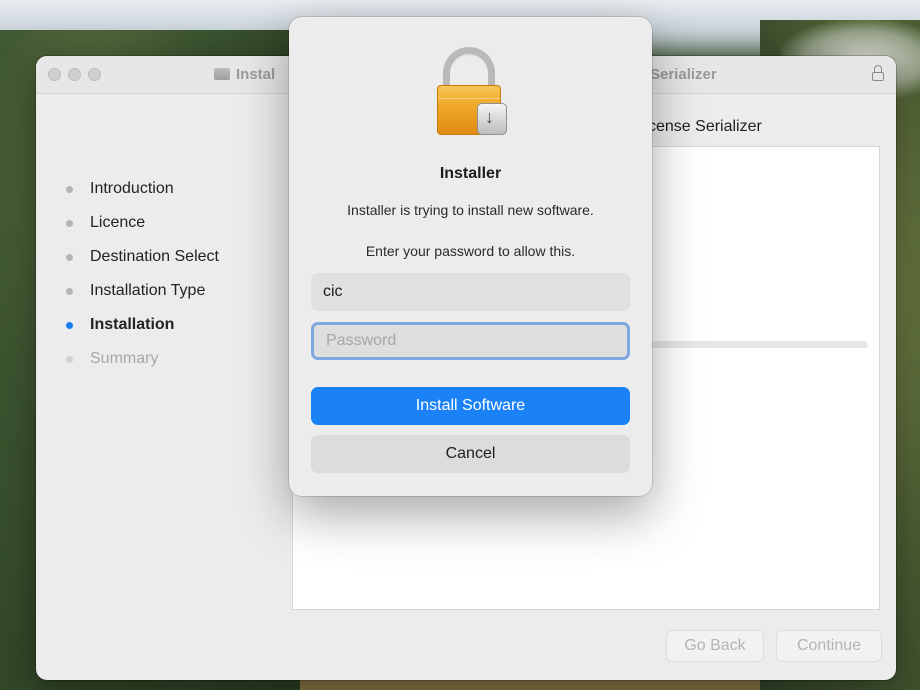  What do you see at coordinates (74, 74) in the screenshot?
I see `minimize-window-button` at bounding box center [74, 74].